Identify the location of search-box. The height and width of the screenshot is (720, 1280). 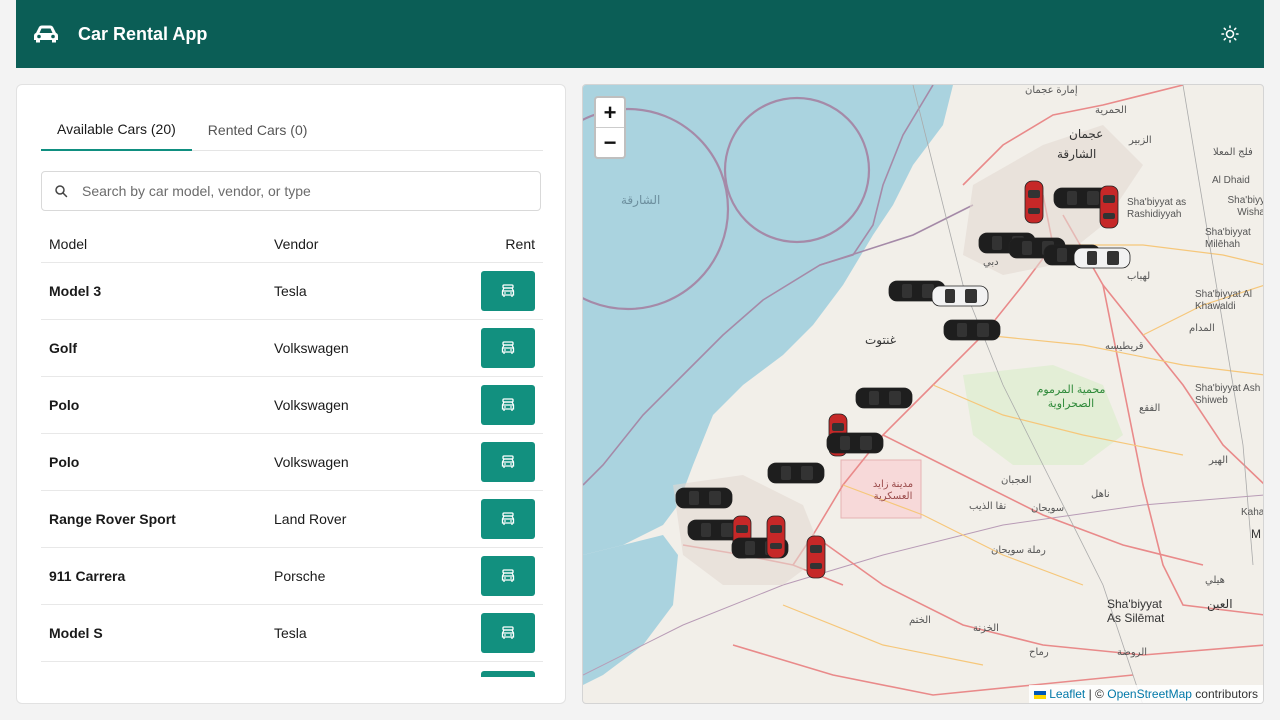
(291, 191).